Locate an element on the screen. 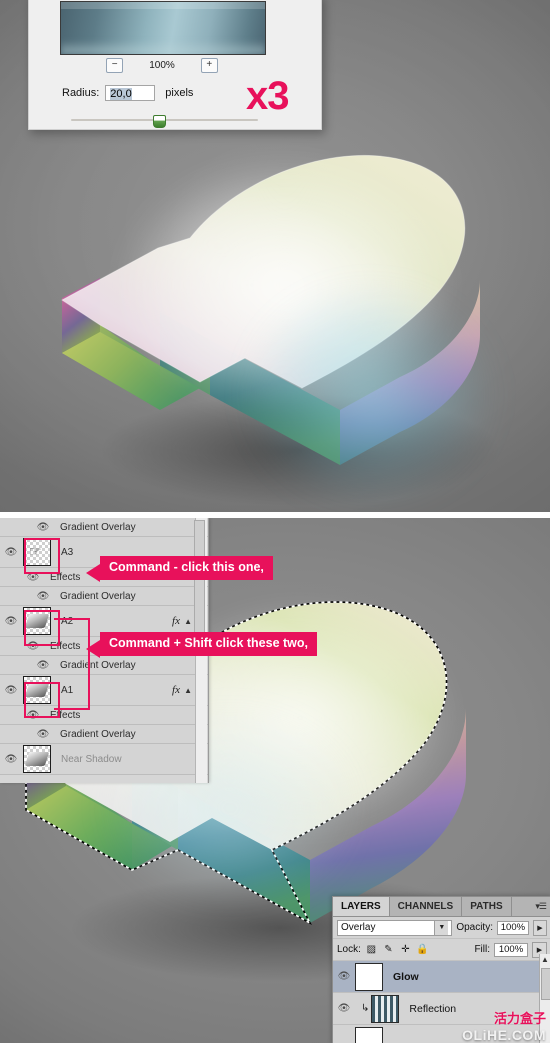  callout-2: Command + Shift click these two, is located at coordinates (208, 644).